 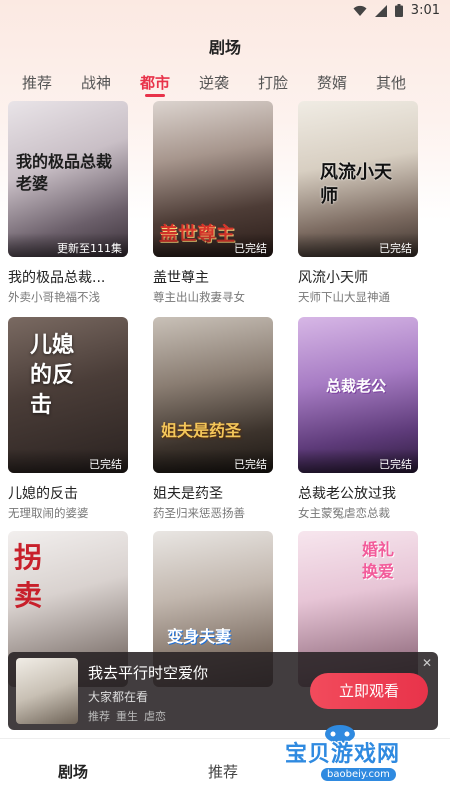 I want to click on battery-icon, so click(x=398, y=10).